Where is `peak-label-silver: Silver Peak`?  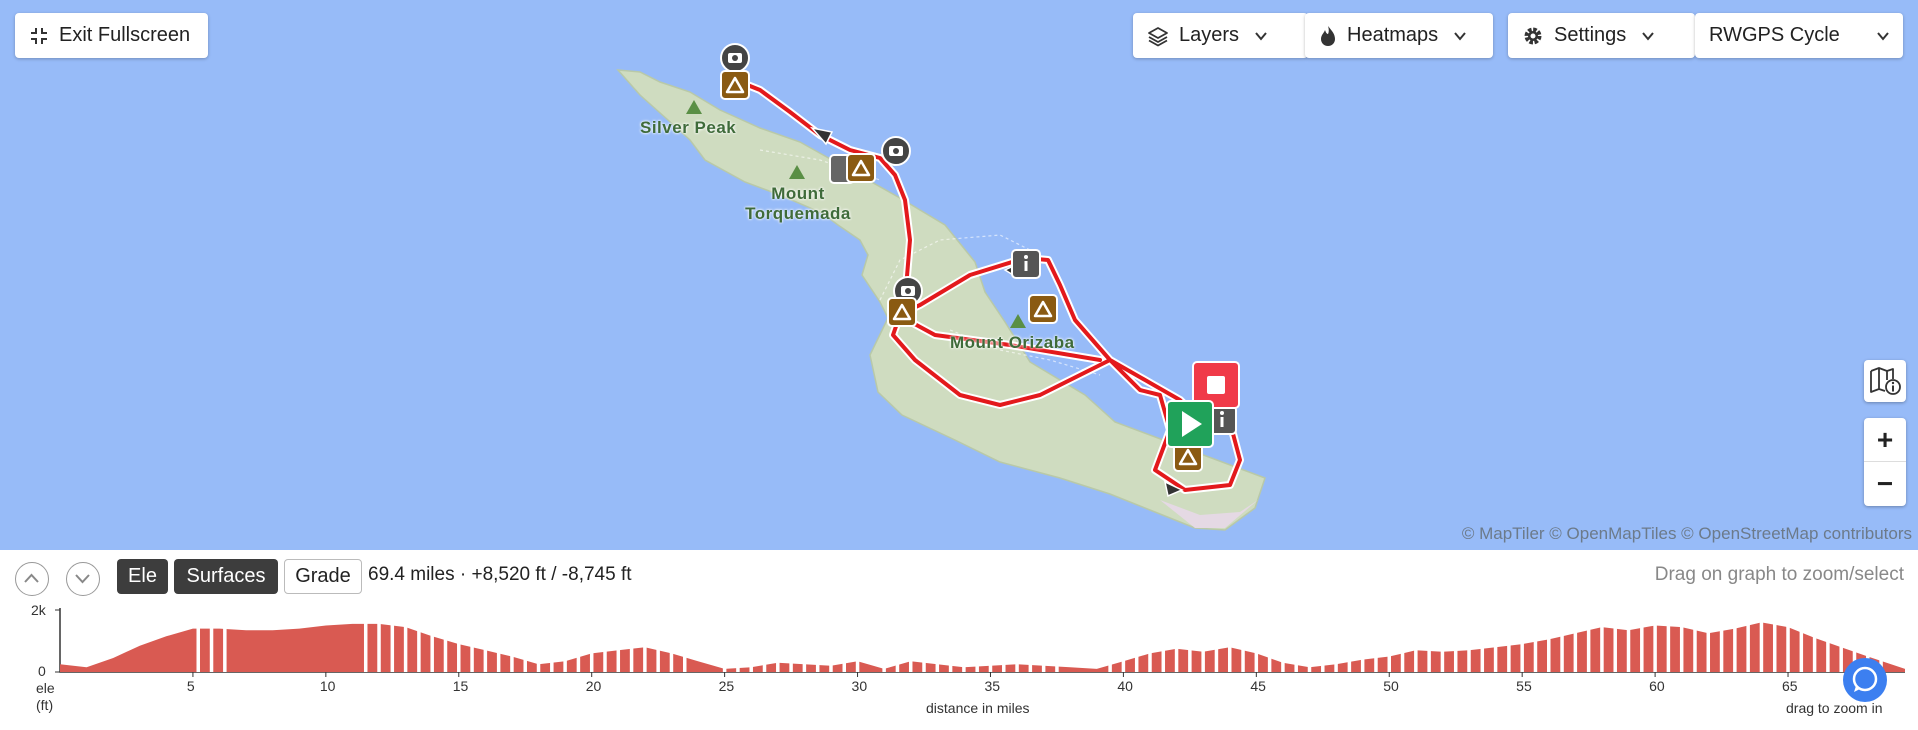
peak-label-silver: Silver Peak is located at coordinates (688, 127).